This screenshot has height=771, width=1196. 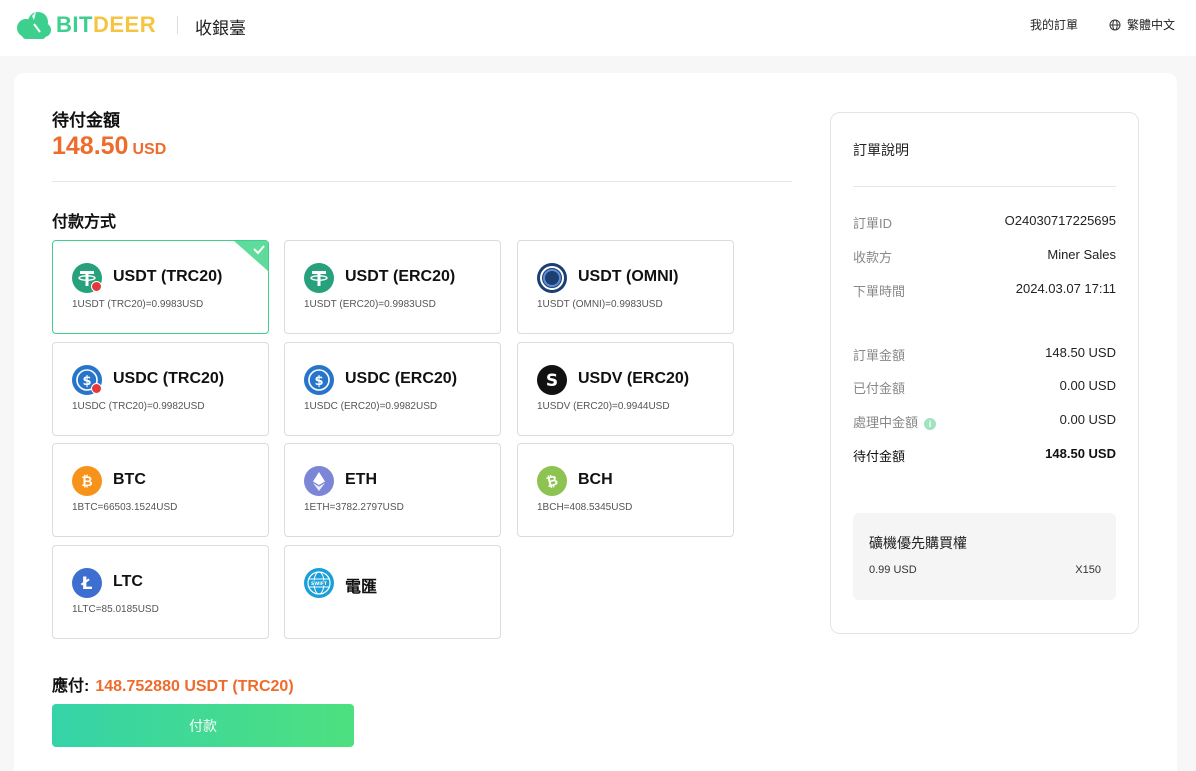 What do you see at coordinates (392, 389) in the screenshot?
I see `payment-option-usdc-erc20: $ USDC (ERC20) 1USDC (ERC20)=0.9982USD` at bounding box center [392, 389].